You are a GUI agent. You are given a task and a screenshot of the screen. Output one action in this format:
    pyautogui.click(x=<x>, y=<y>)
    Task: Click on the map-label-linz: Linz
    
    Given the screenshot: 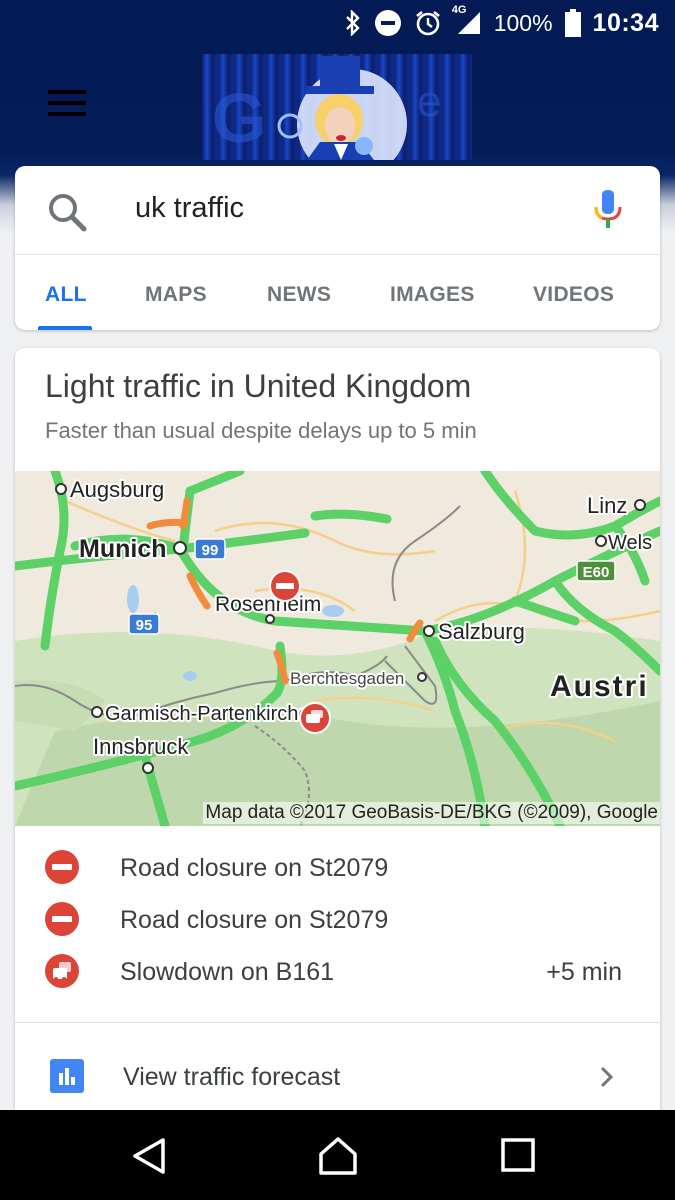 What is the action you would take?
    pyautogui.click(x=607, y=505)
    